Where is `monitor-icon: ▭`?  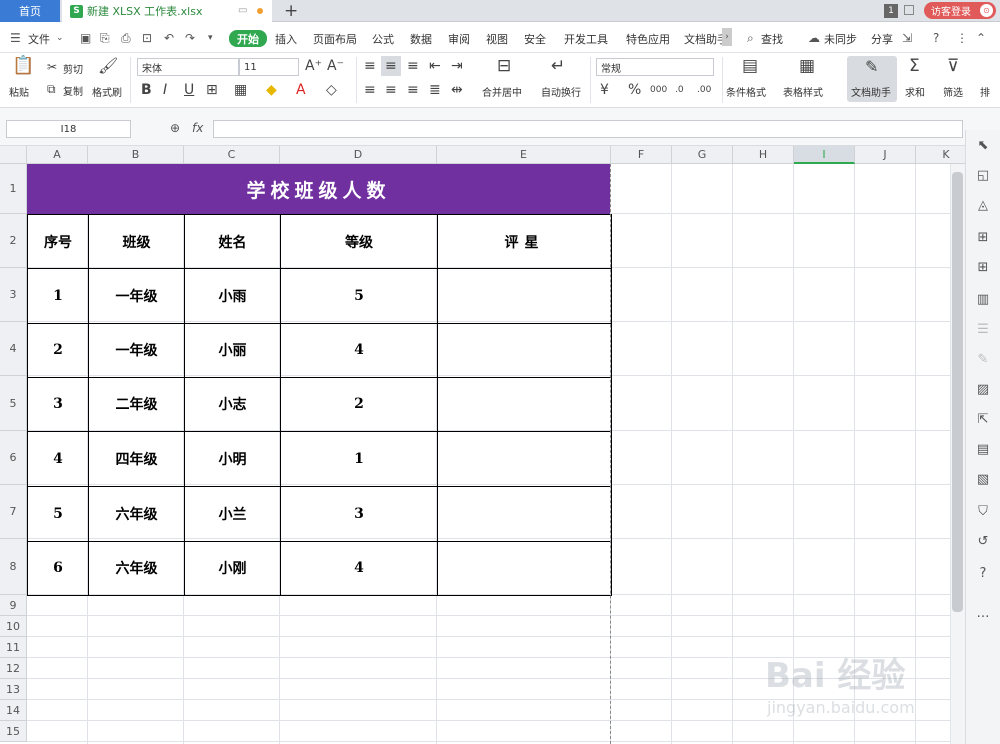 monitor-icon: ▭ is located at coordinates (242, 10).